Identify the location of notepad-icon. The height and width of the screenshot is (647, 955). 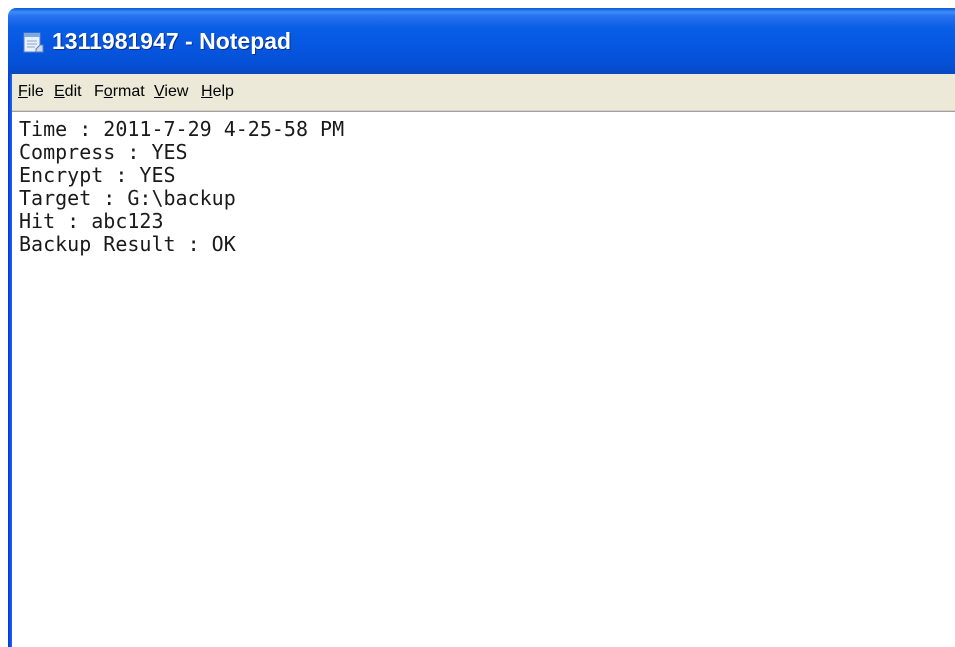
(33, 42).